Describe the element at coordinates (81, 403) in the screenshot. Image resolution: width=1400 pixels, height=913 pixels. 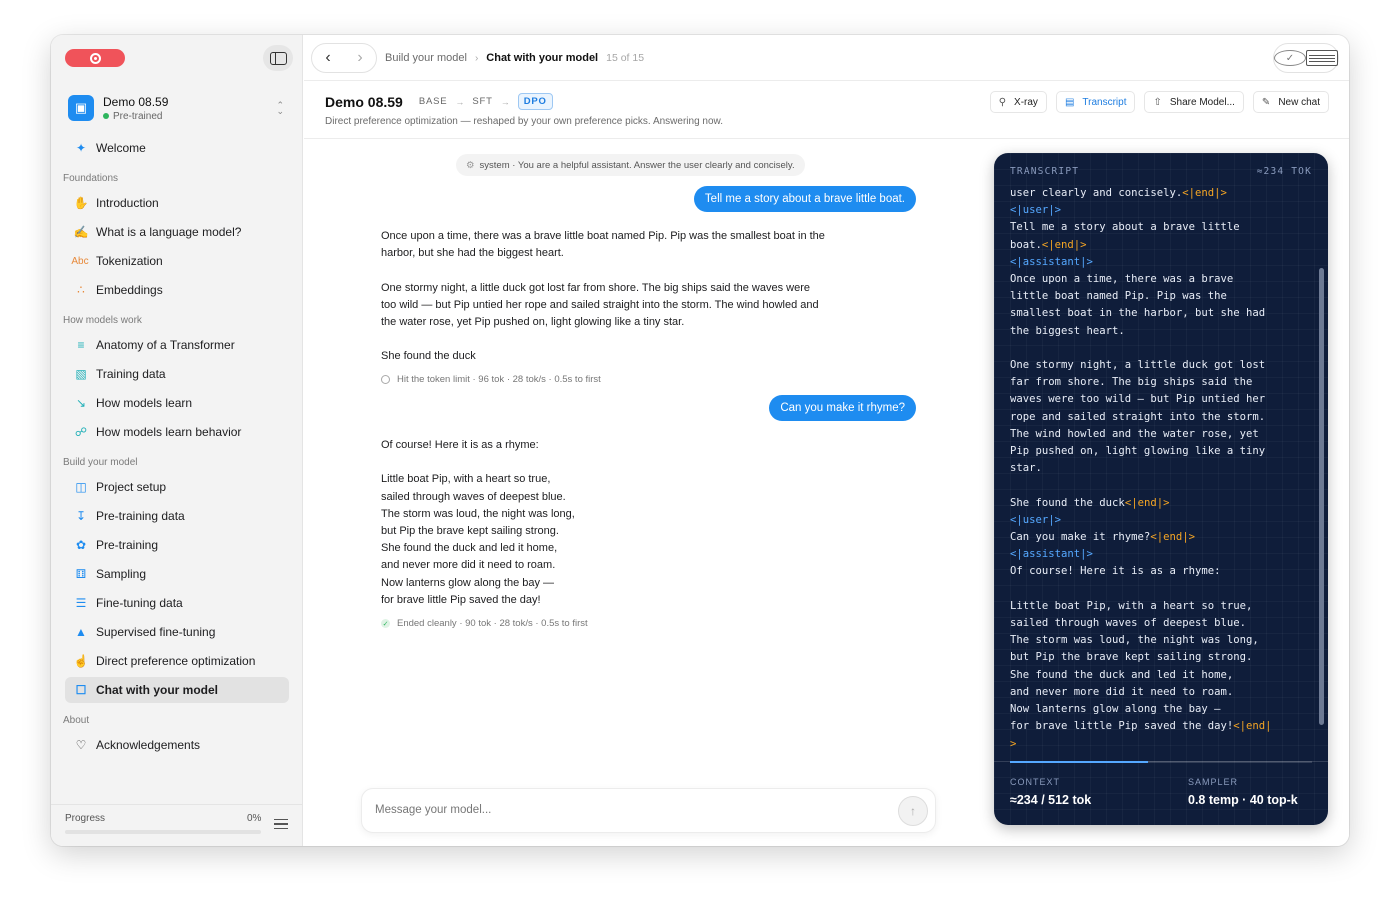
I see `line-chart-icon: ↘` at that location.